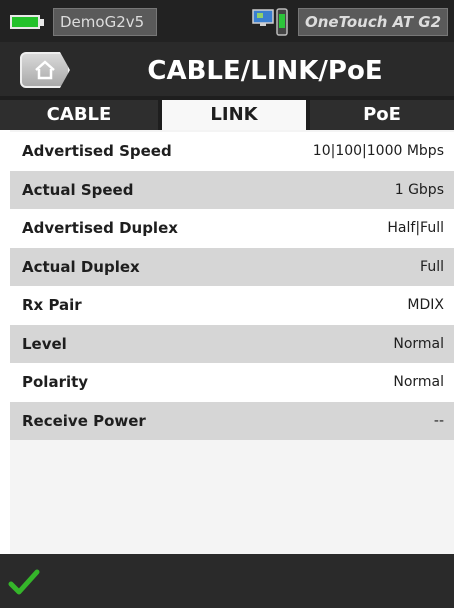 The image size is (454, 608). Describe the element at coordinates (282, 22) in the screenshot. I see `usb-drive-icon` at that location.